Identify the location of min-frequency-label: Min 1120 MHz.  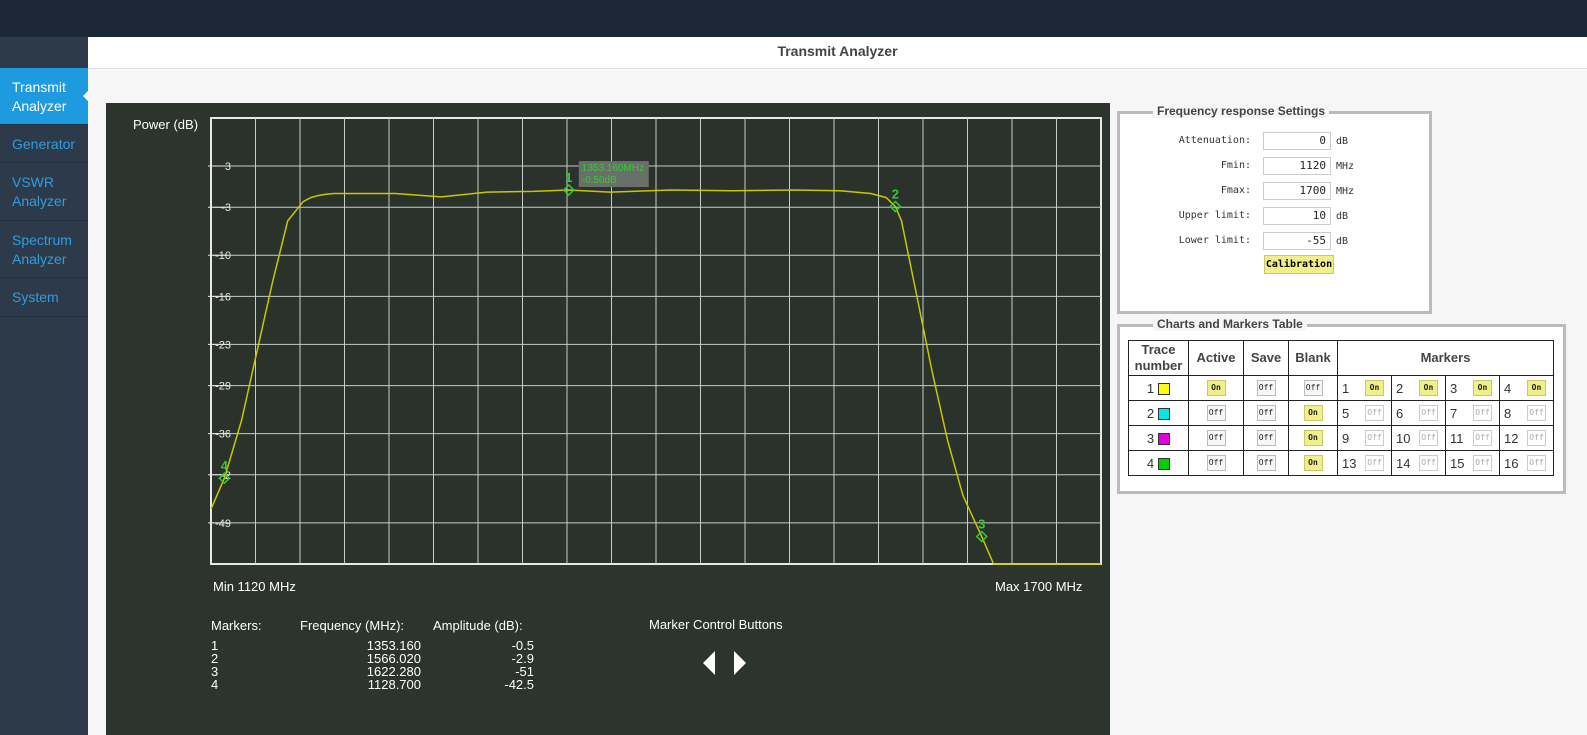
(254, 586).